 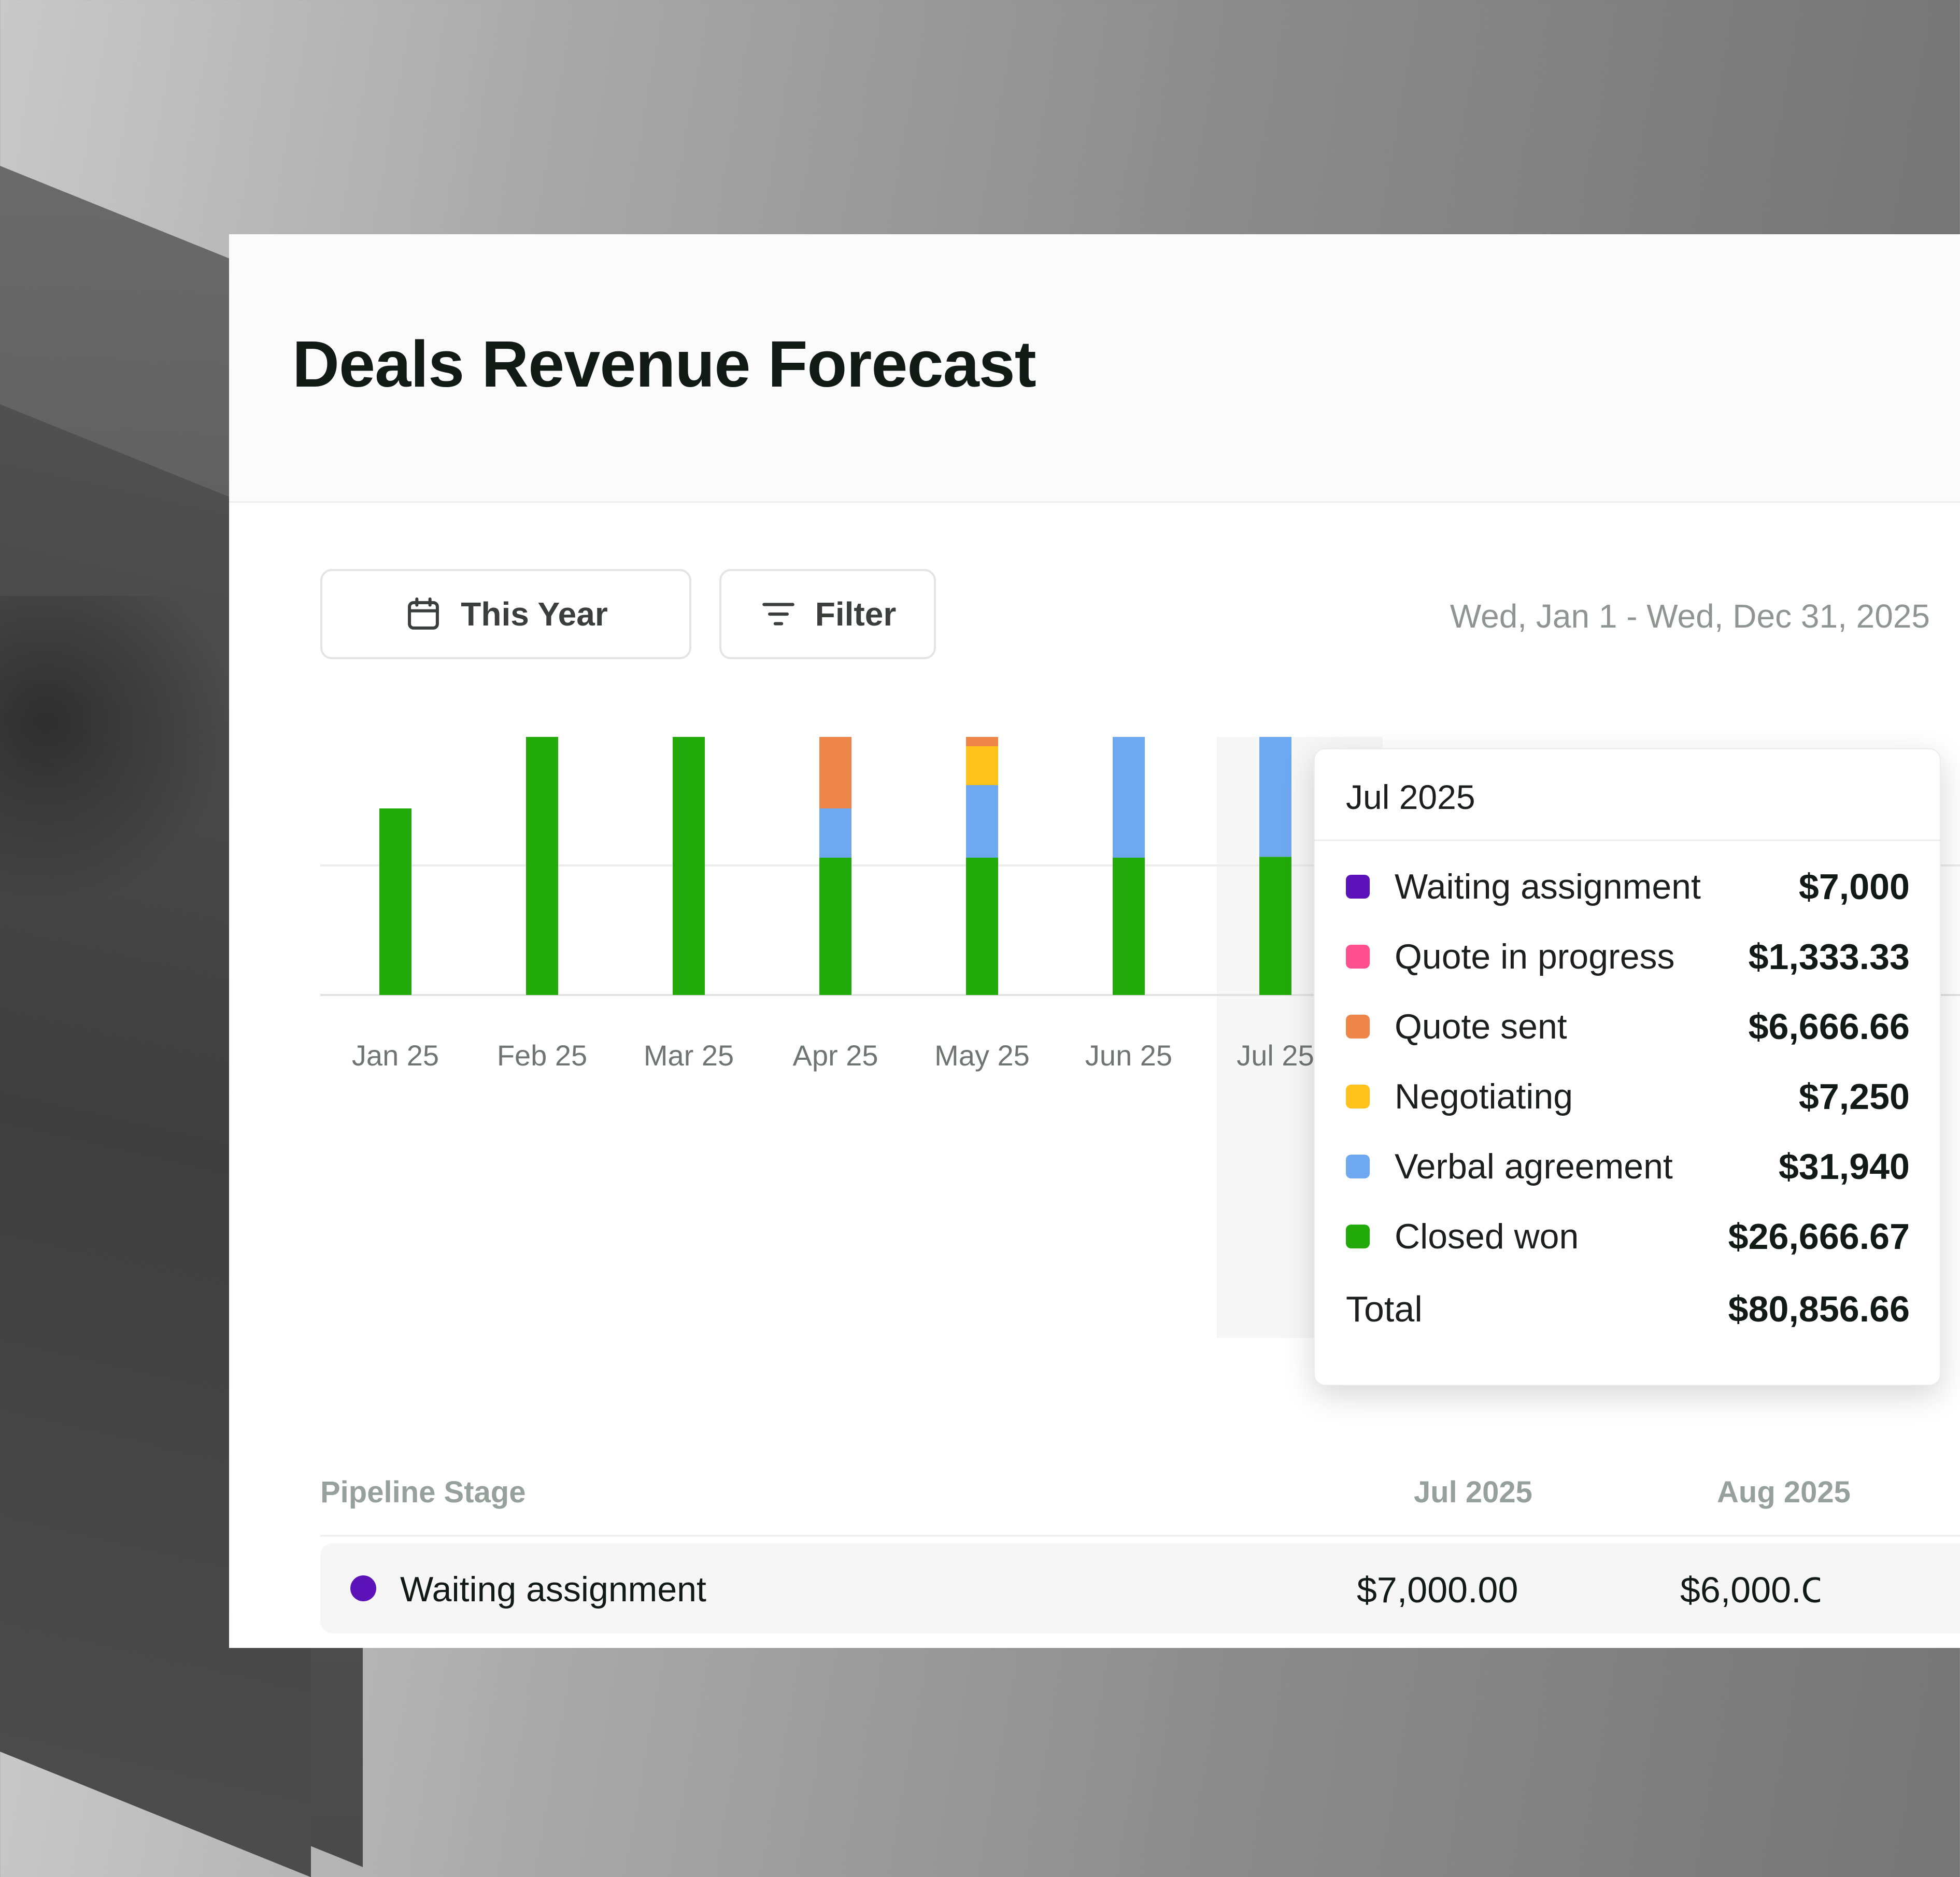 I want to click on tooltip-total-row: Total $80,856.66, so click(x=1628, y=1309).